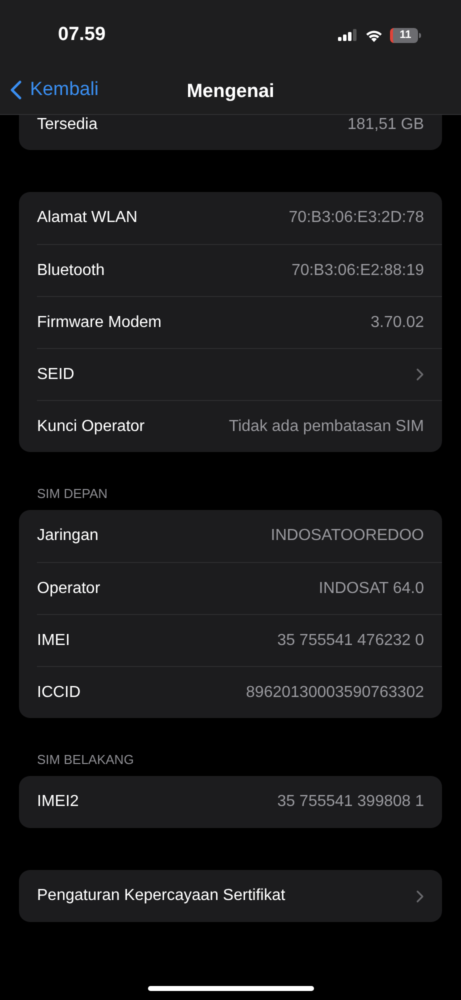 The image size is (461, 1000). Describe the element at coordinates (326, 427) in the screenshot. I see `row-value: Tidak ada pembatasan SIM` at that location.